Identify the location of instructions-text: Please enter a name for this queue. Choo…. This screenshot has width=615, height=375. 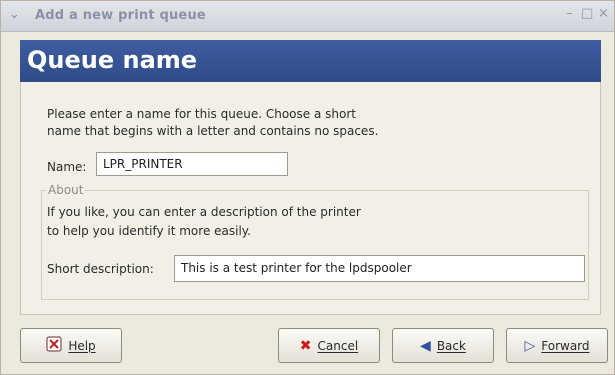
(213, 122).